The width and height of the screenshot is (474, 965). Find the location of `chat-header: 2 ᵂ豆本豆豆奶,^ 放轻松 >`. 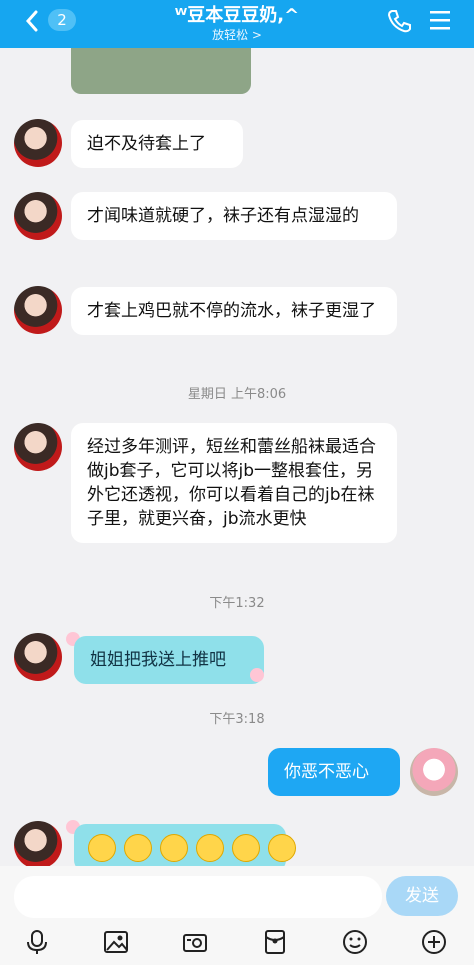

chat-header: 2 ᵂ豆本豆豆奶,^ 放轻松 > is located at coordinates (237, 24).